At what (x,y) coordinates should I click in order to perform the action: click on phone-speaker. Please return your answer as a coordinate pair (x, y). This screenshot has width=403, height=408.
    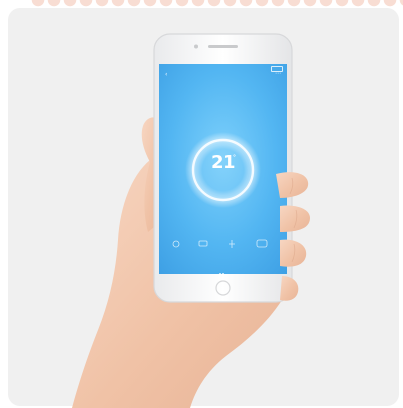
    Looking at the image, I should click on (223, 46).